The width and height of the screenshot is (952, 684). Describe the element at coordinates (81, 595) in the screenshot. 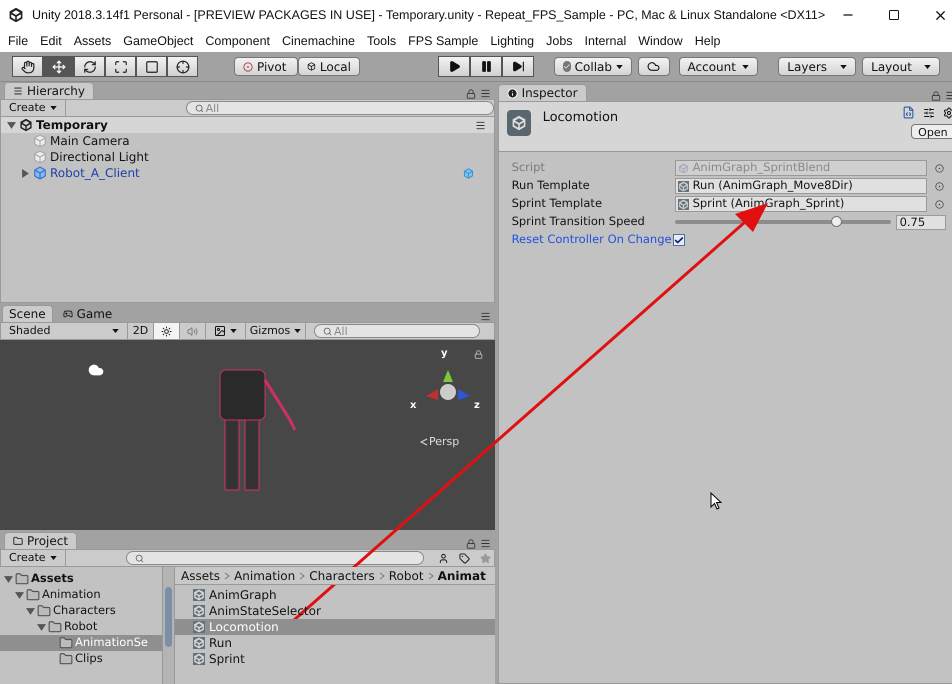

I see `folder-item: Animation` at that location.